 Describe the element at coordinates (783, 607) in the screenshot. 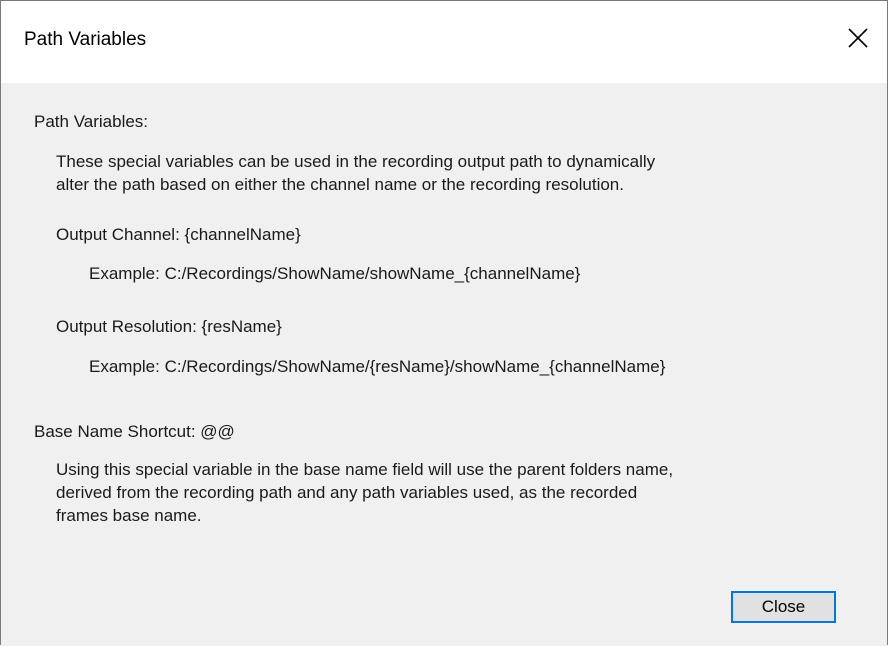

I see `close-button: Close` at that location.